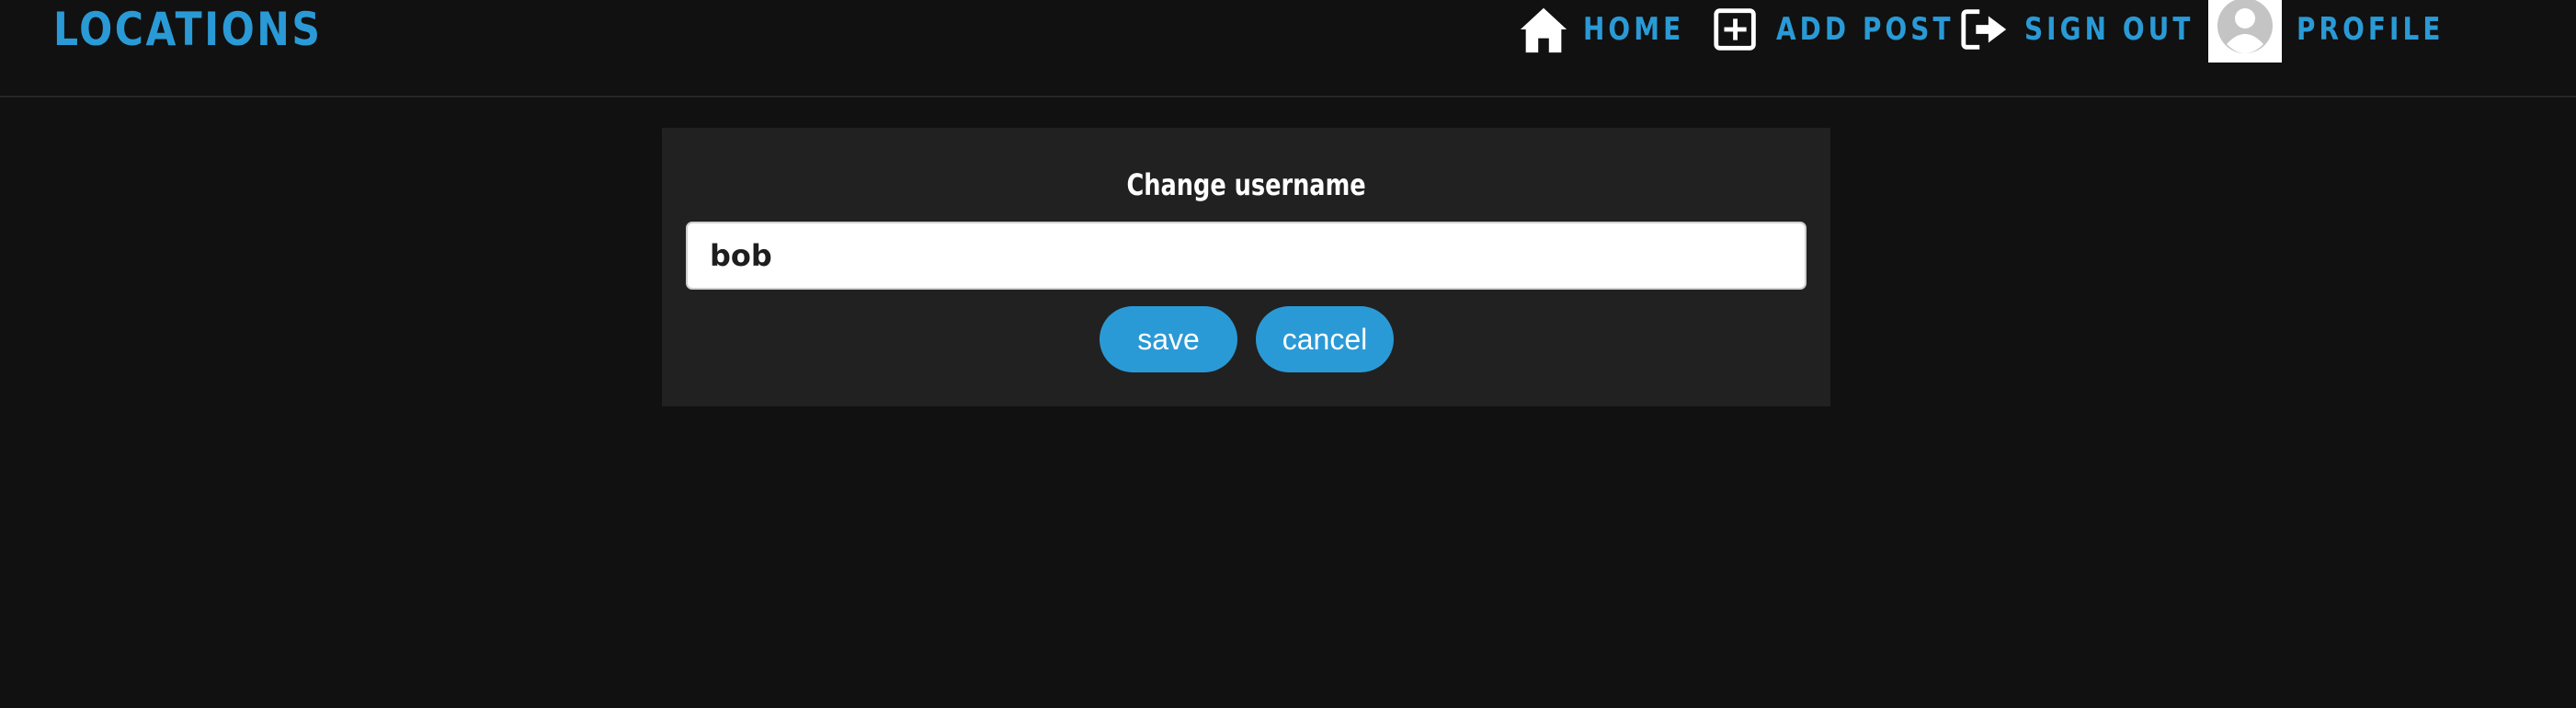 This screenshot has height=708, width=2576. Describe the element at coordinates (1246, 256) in the screenshot. I see `username-input` at that location.